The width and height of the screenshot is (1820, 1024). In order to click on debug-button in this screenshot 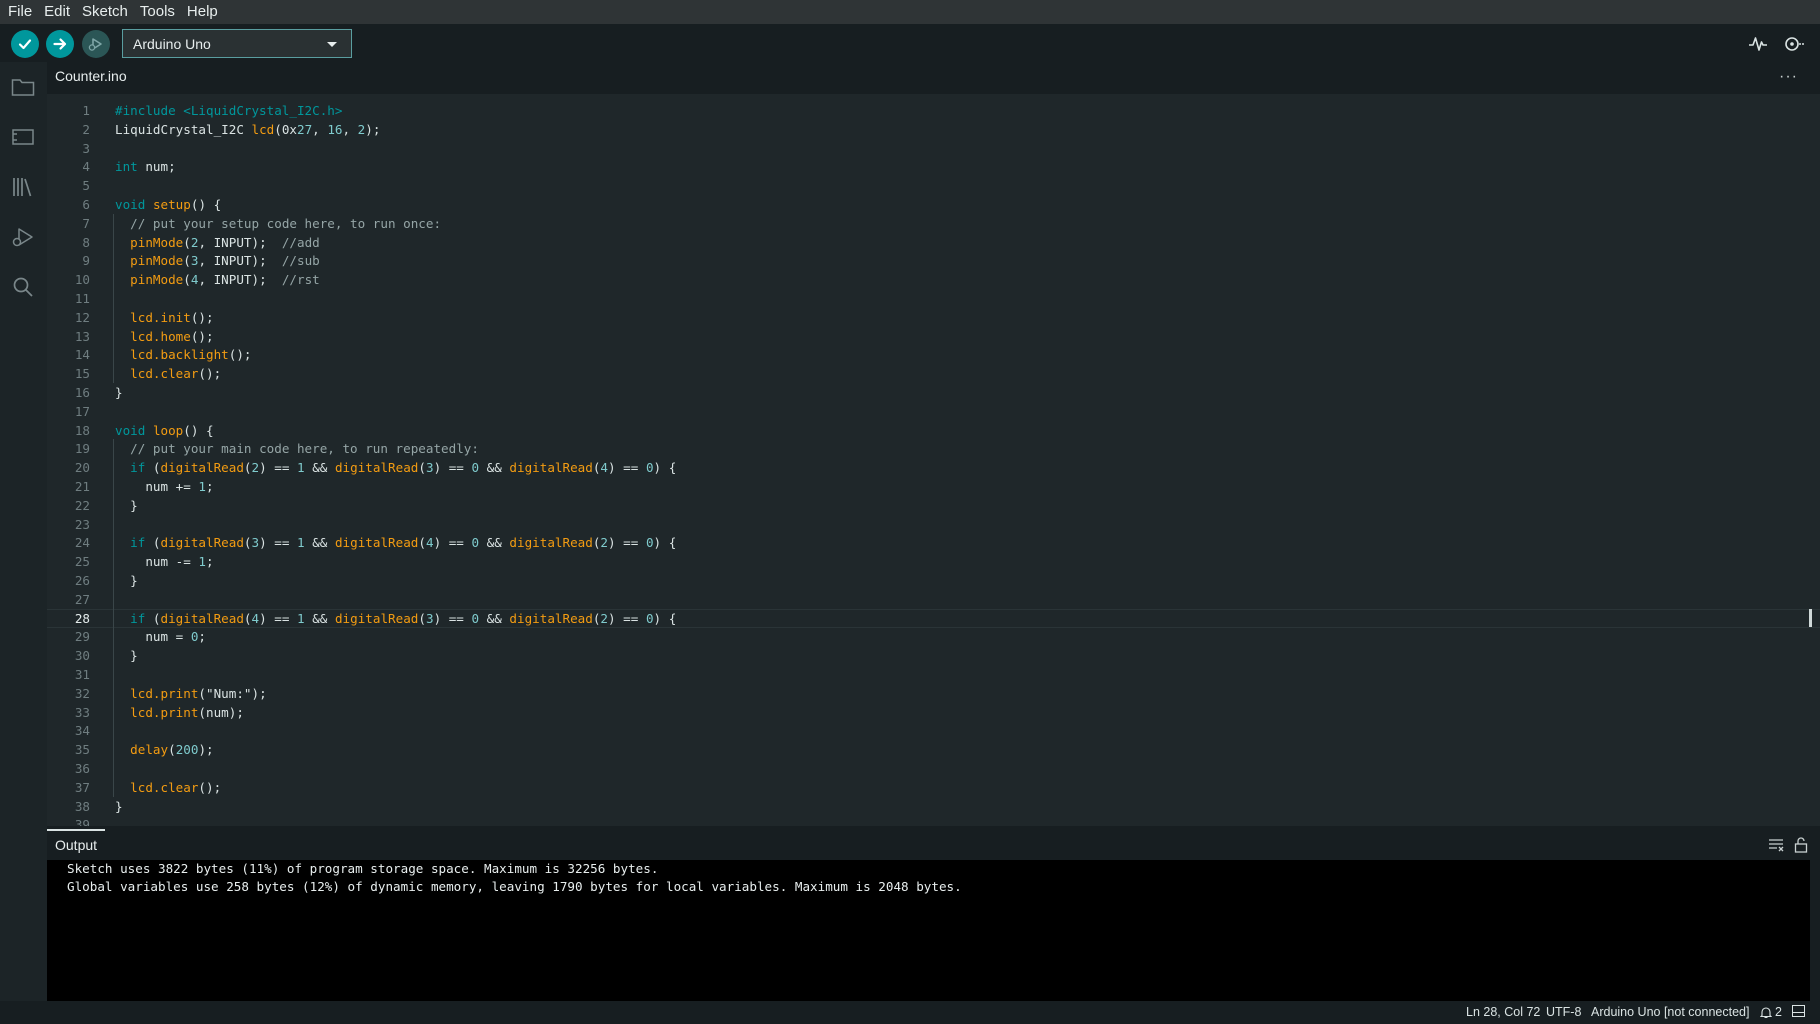, I will do `click(96, 44)`.